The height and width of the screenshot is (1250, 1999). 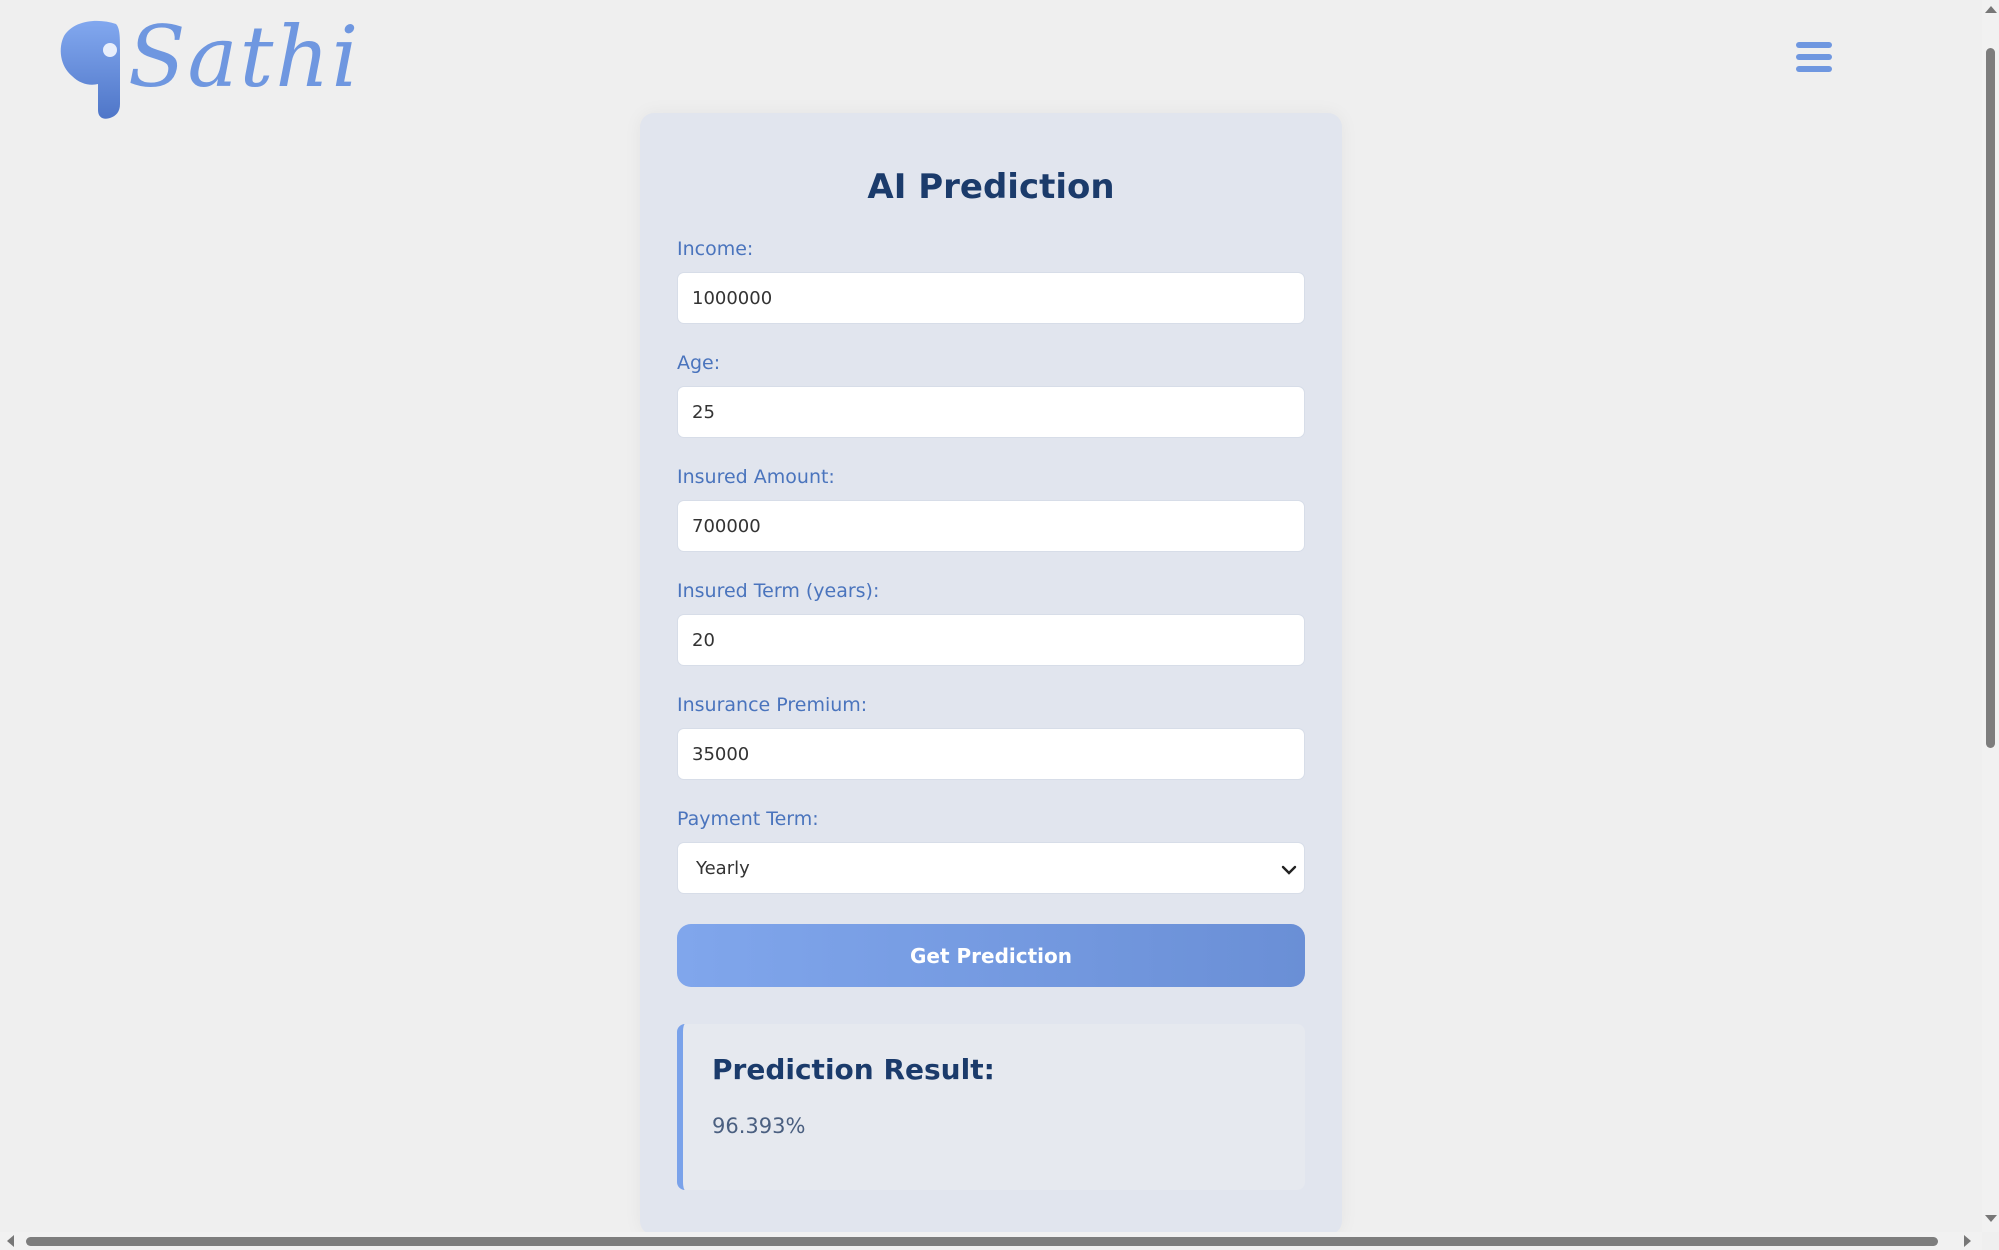 What do you see at coordinates (991, 754) in the screenshot?
I see `insurance-premium-input` at bounding box center [991, 754].